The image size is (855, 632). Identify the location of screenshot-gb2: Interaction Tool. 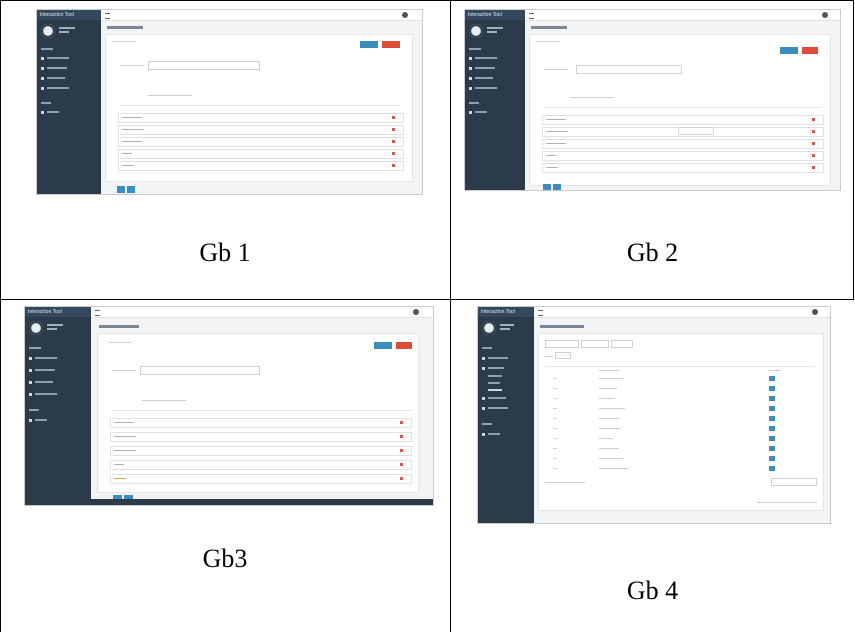
(652, 100).